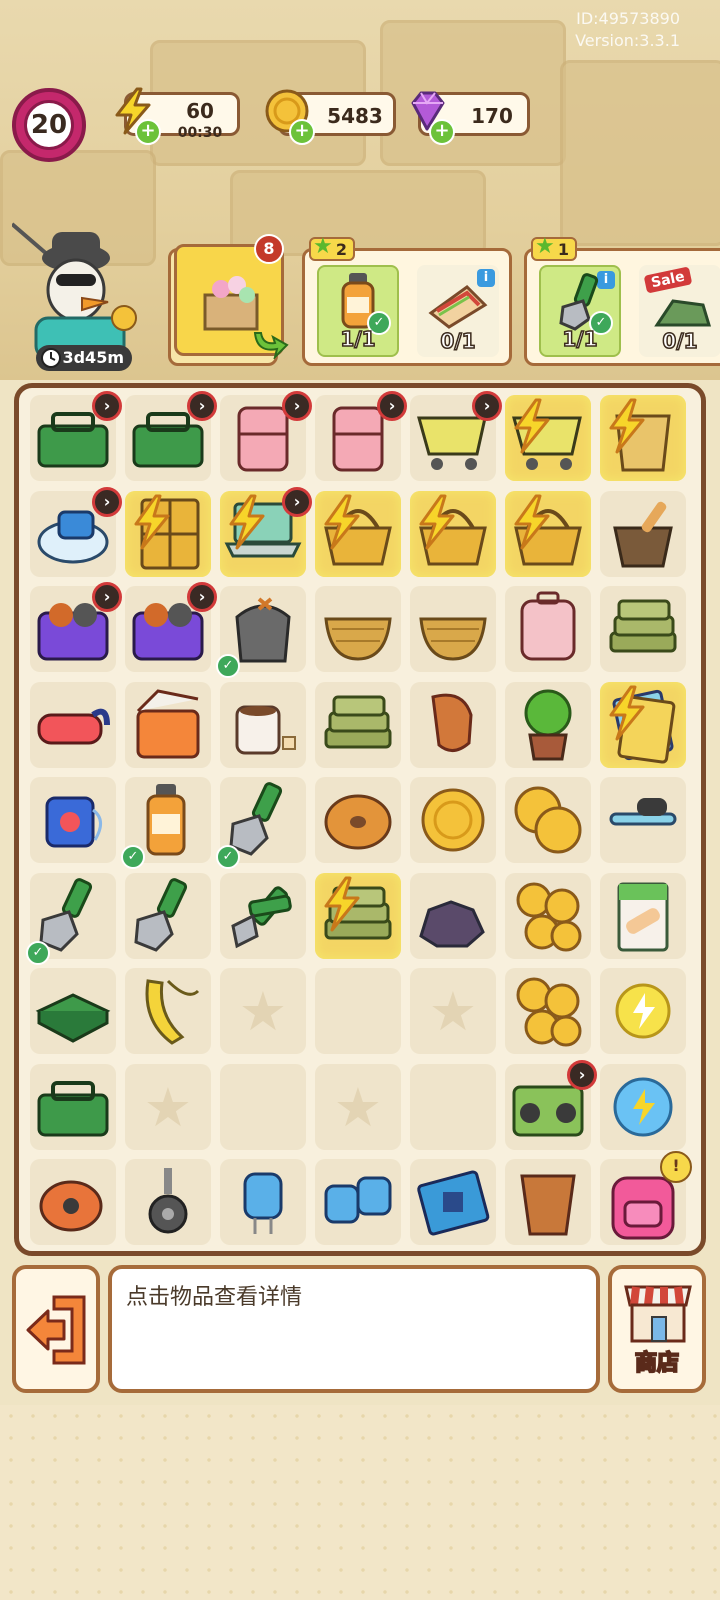 The image size is (720, 1600). What do you see at coordinates (302, 132) in the screenshot?
I see `add-coins-button: +` at bounding box center [302, 132].